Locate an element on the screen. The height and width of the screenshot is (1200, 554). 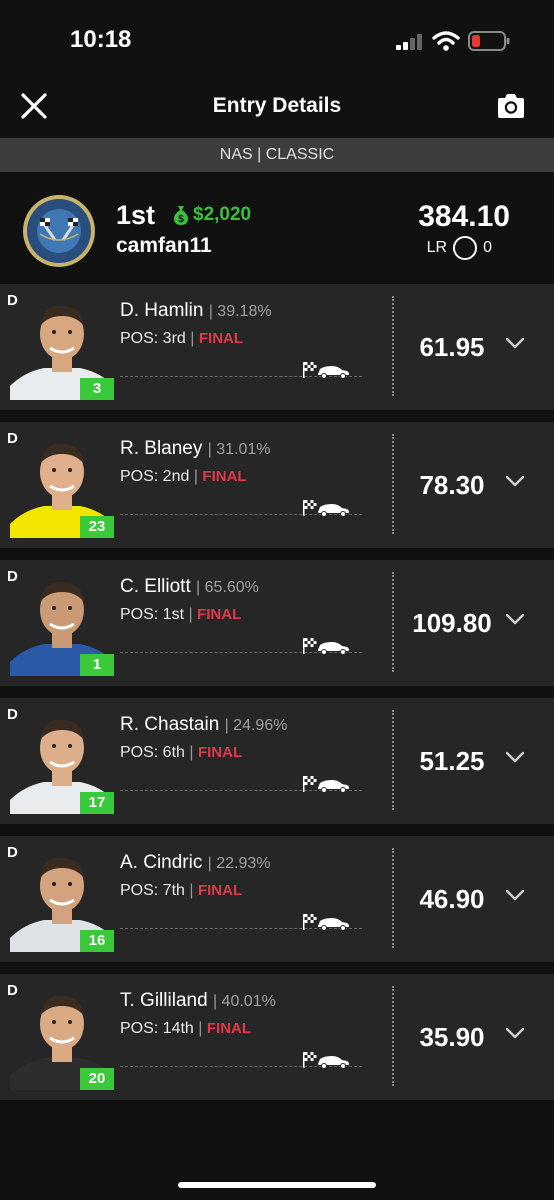
driver-info: C. Elliott | 65.60% is located at coordinates (189, 587).